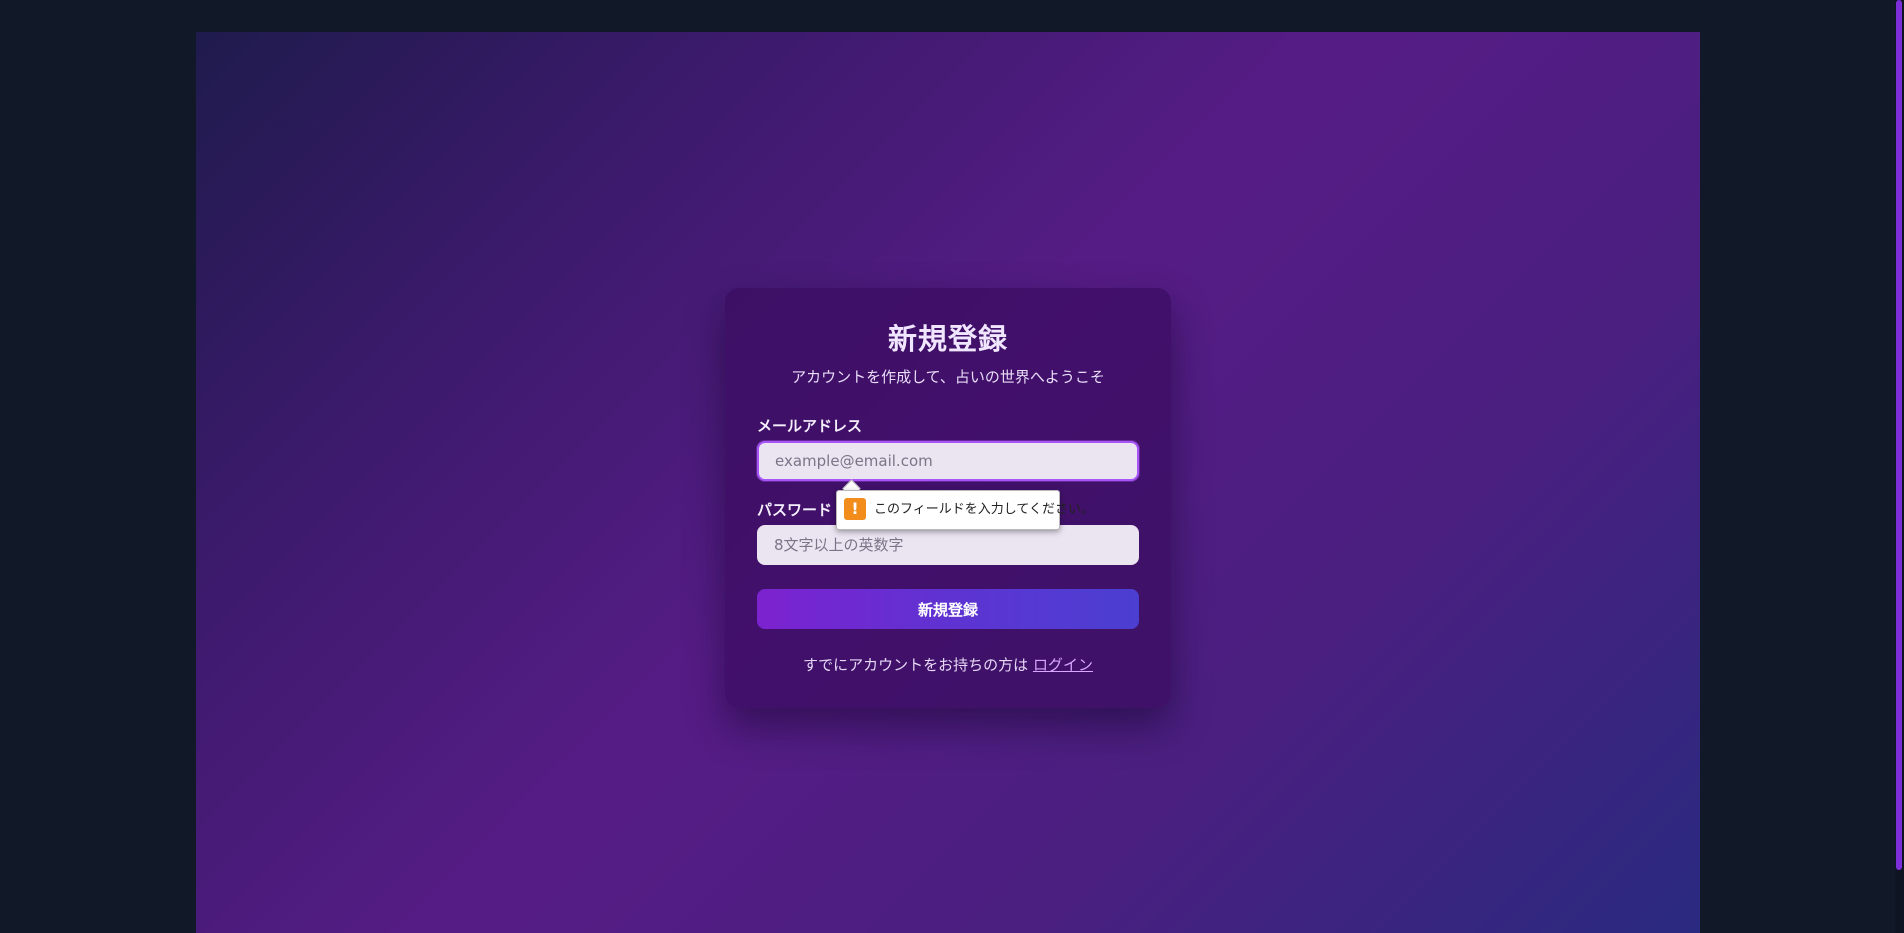 The image size is (1904, 933). What do you see at coordinates (1899, 435) in the screenshot?
I see `scrollbar-thumb` at bounding box center [1899, 435].